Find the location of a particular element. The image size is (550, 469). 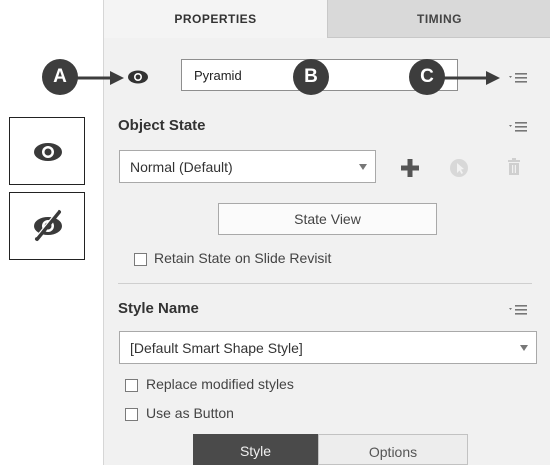

legend-visible-eye is located at coordinates (47, 151).